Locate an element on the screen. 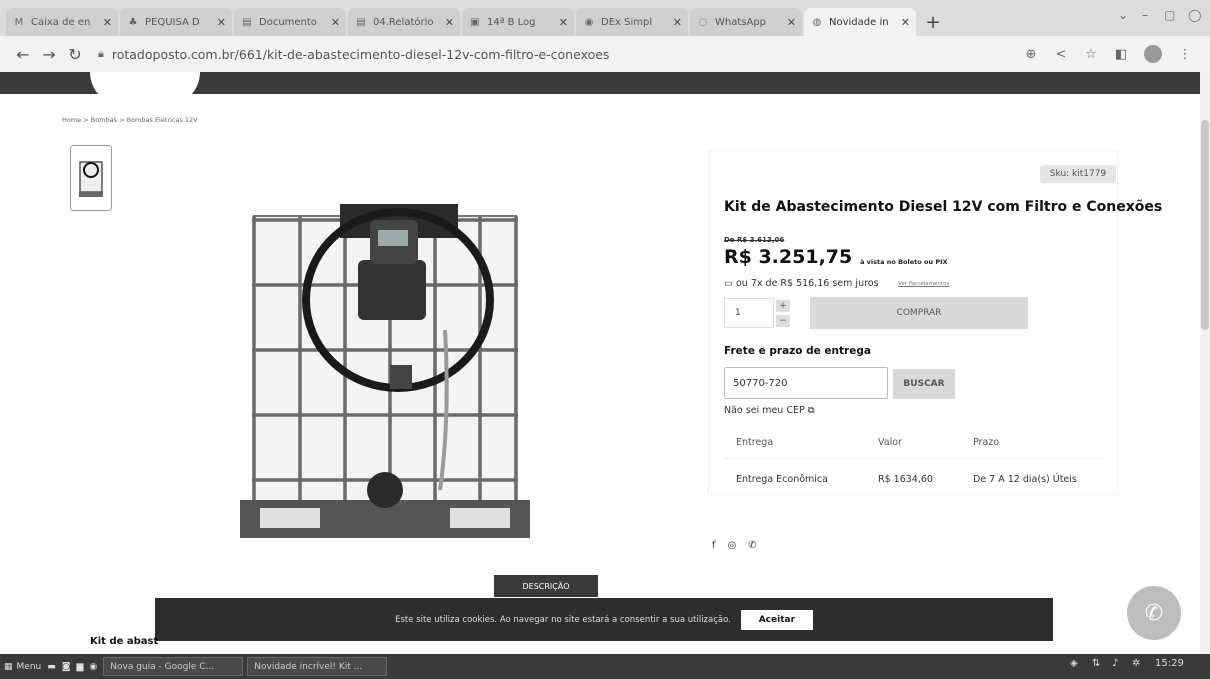 This screenshot has width=1210, height=679. lock-icon: 🔒︎ is located at coordinates (101, 53).